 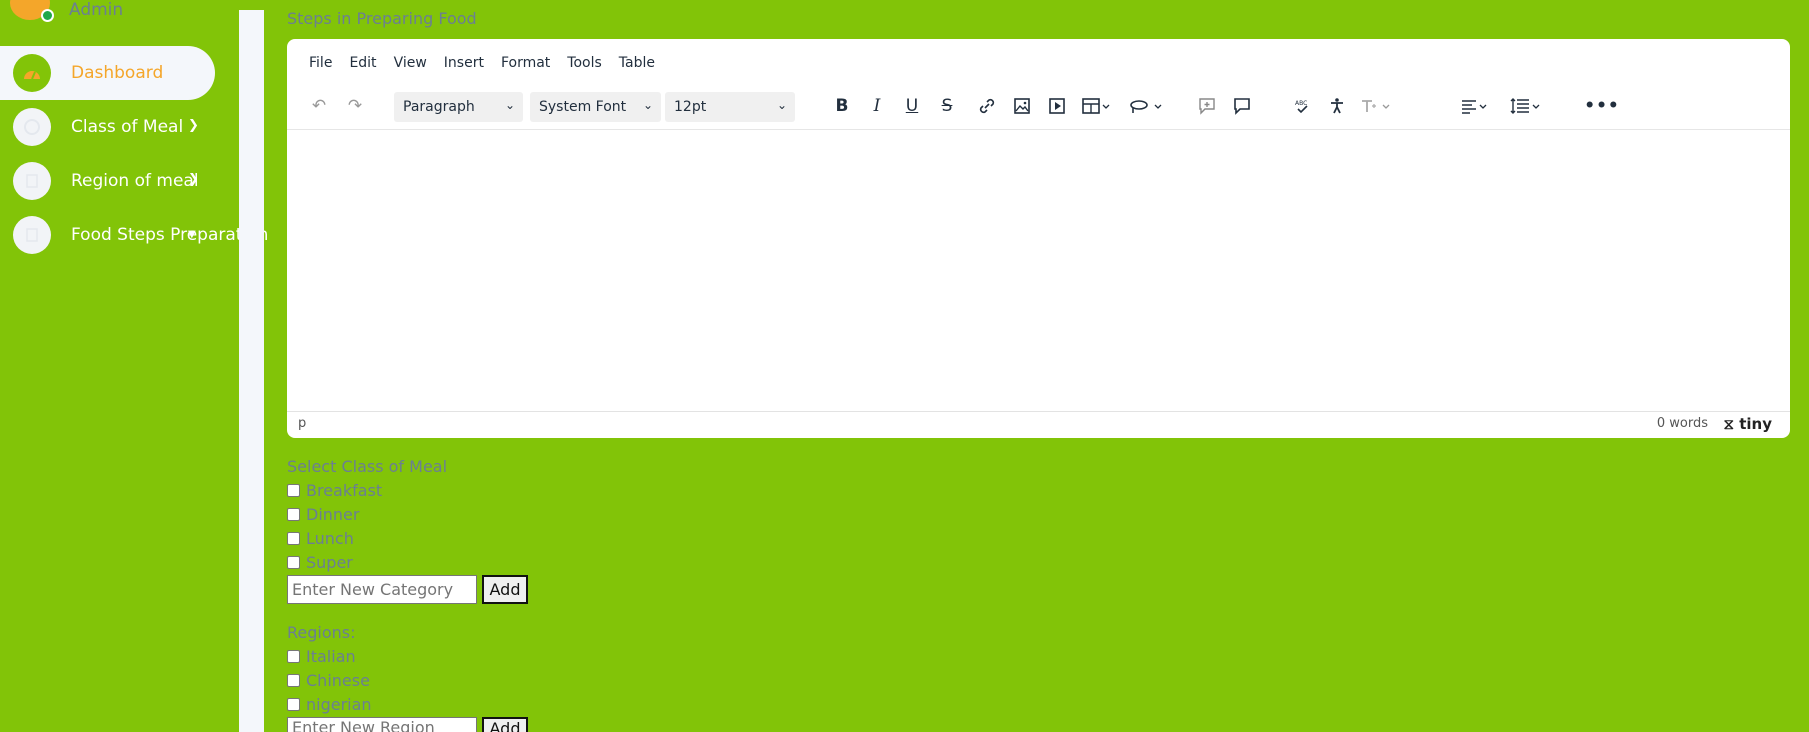 I want to click on new-category-input: Enter New Category, so click(x=382, y=589).